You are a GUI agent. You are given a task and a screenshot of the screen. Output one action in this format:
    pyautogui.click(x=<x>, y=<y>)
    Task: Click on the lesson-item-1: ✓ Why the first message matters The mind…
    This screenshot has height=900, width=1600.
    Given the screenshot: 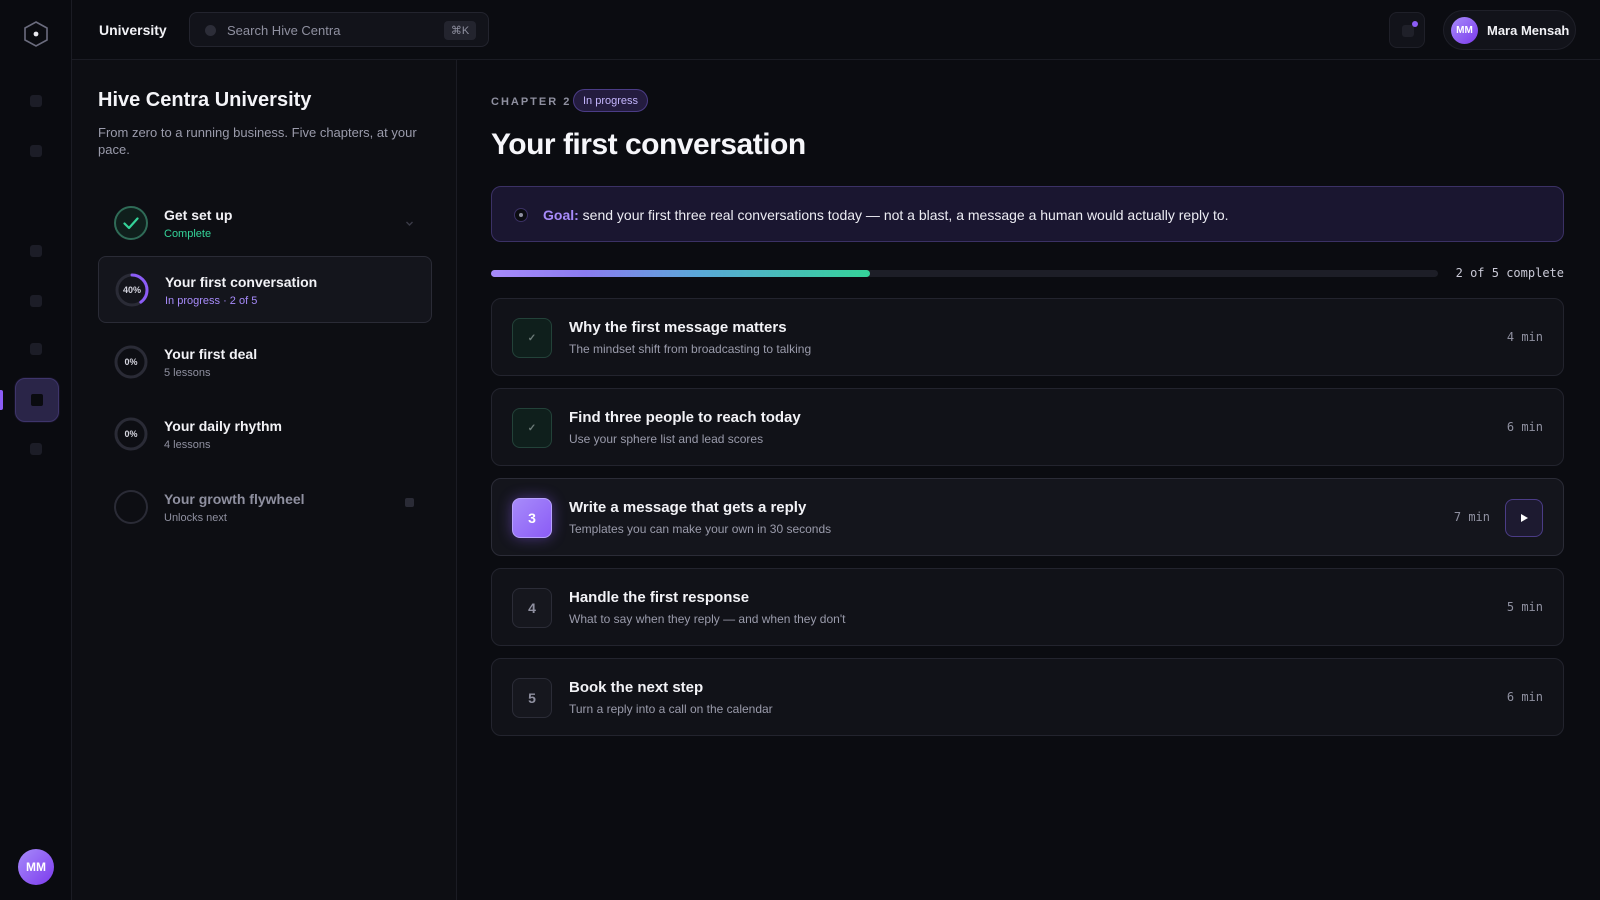 What is the action you would take?
    pyautogui.click(x=1027, y=337)
    